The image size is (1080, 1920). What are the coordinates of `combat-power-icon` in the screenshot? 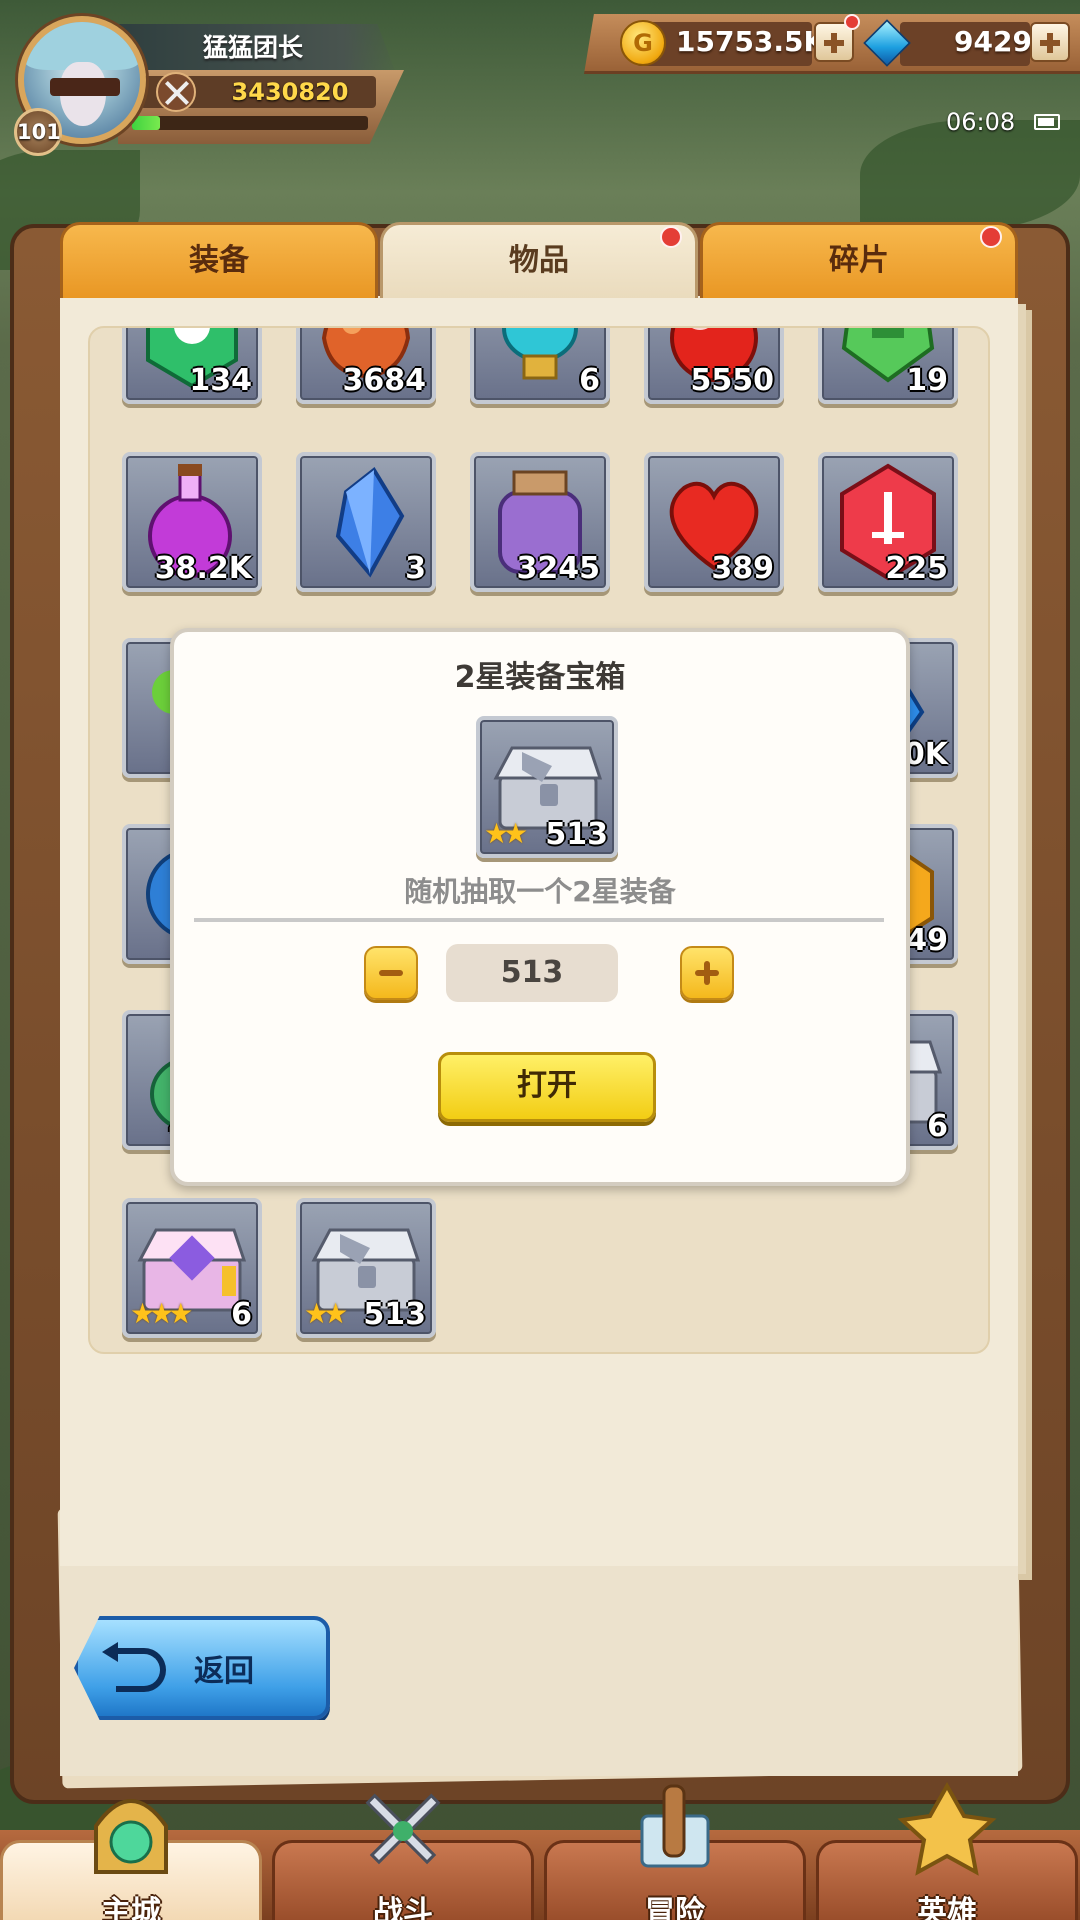 It's located at (176, 92).